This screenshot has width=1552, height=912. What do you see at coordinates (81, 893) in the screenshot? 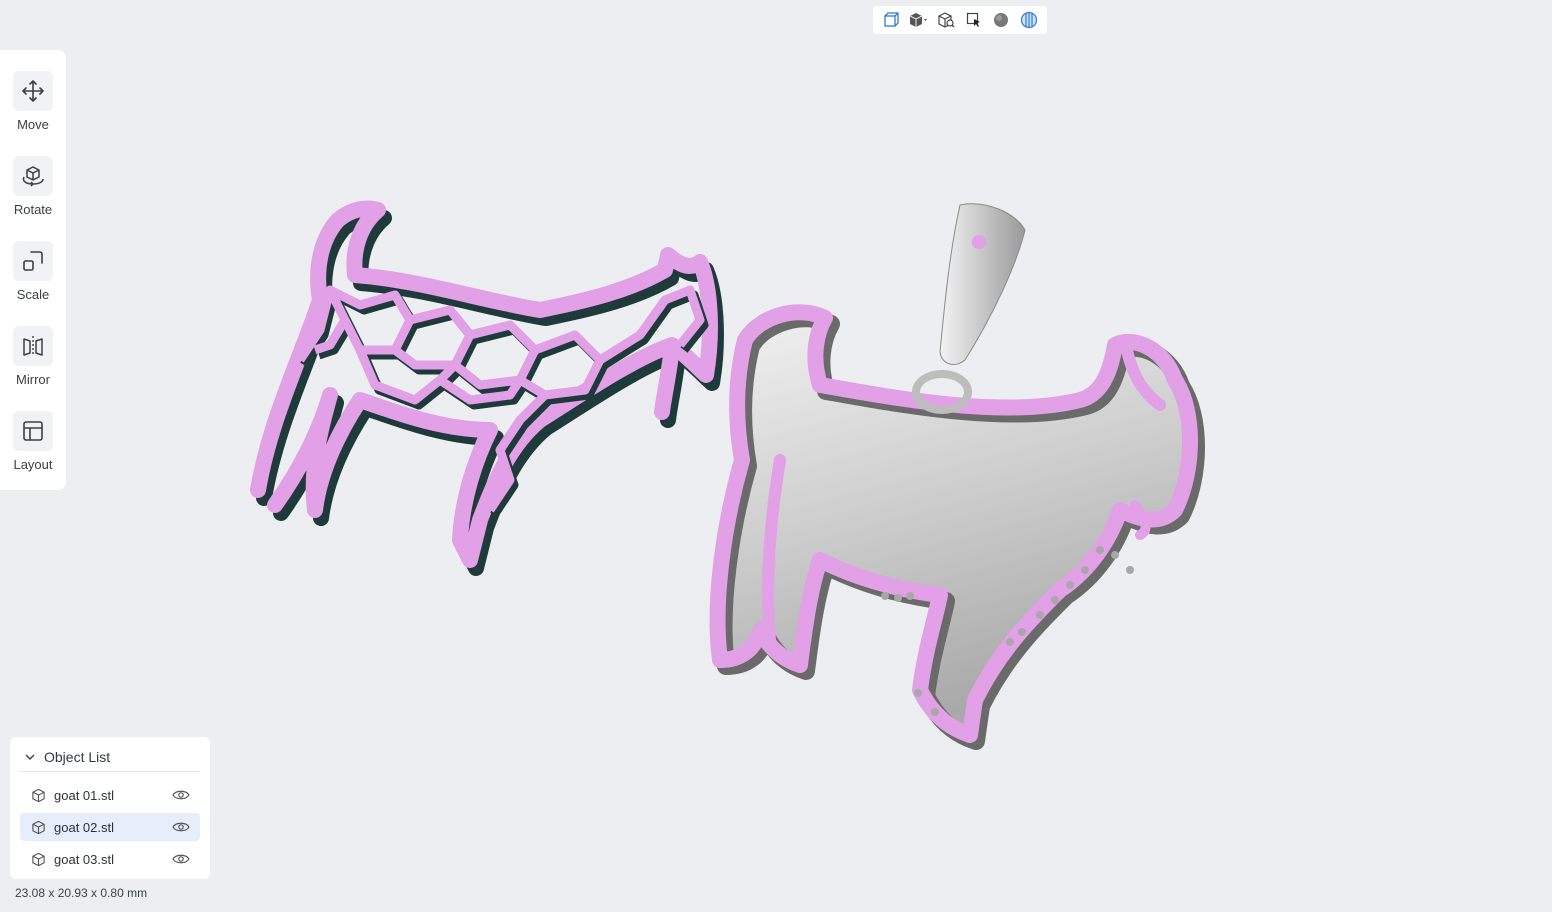
I see `selection-dimensions: 23.08 x 20.93 x 0.80 mm` at bounding box center [81, 893].